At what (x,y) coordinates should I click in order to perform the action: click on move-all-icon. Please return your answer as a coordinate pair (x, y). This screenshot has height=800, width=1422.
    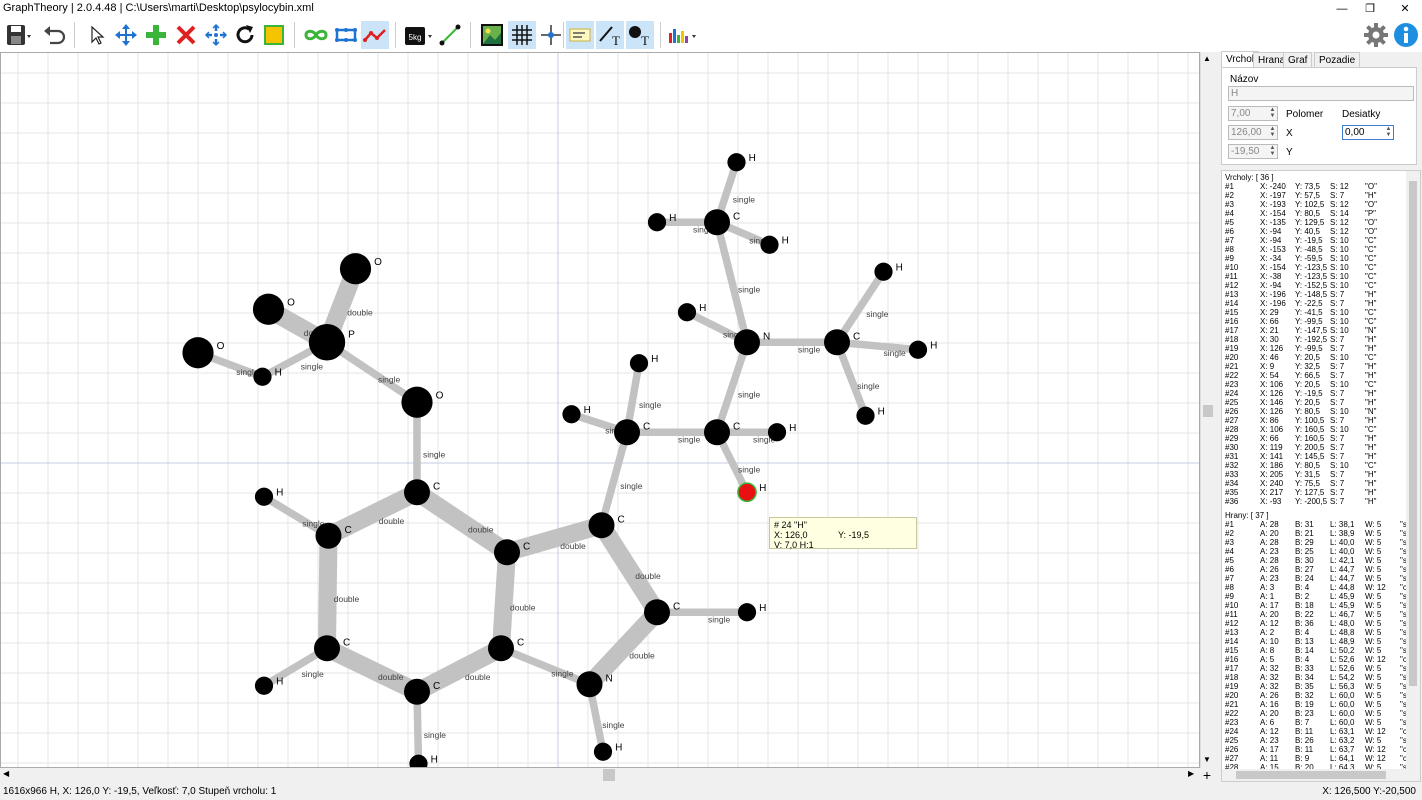
    Looking at the image, I should click on (126, 35).